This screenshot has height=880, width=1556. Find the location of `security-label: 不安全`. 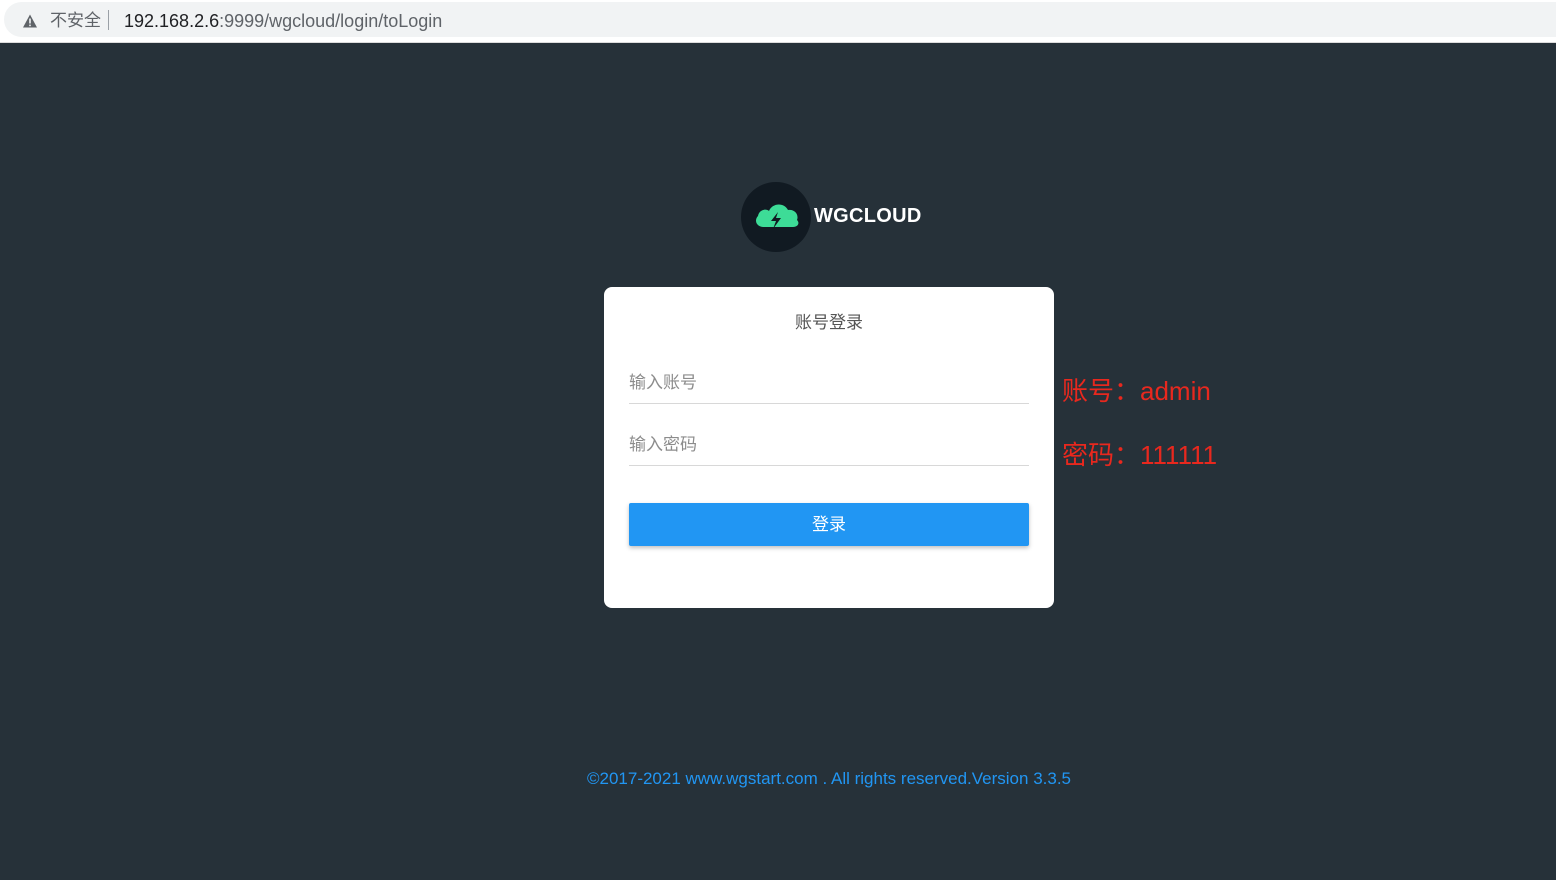

security-label: 不安全 is located at coordinates (75, 21).